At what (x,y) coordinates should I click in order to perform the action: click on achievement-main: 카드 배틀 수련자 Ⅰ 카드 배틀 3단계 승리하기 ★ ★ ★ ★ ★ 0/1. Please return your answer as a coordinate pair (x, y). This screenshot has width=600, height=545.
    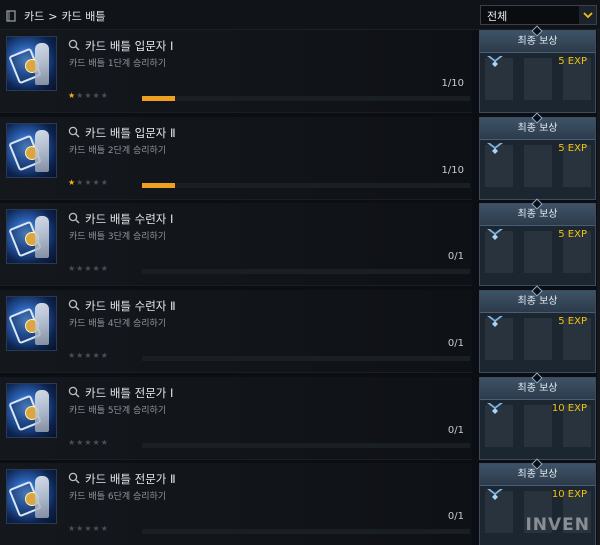
    Looking at the image, I should click on (236, 244).